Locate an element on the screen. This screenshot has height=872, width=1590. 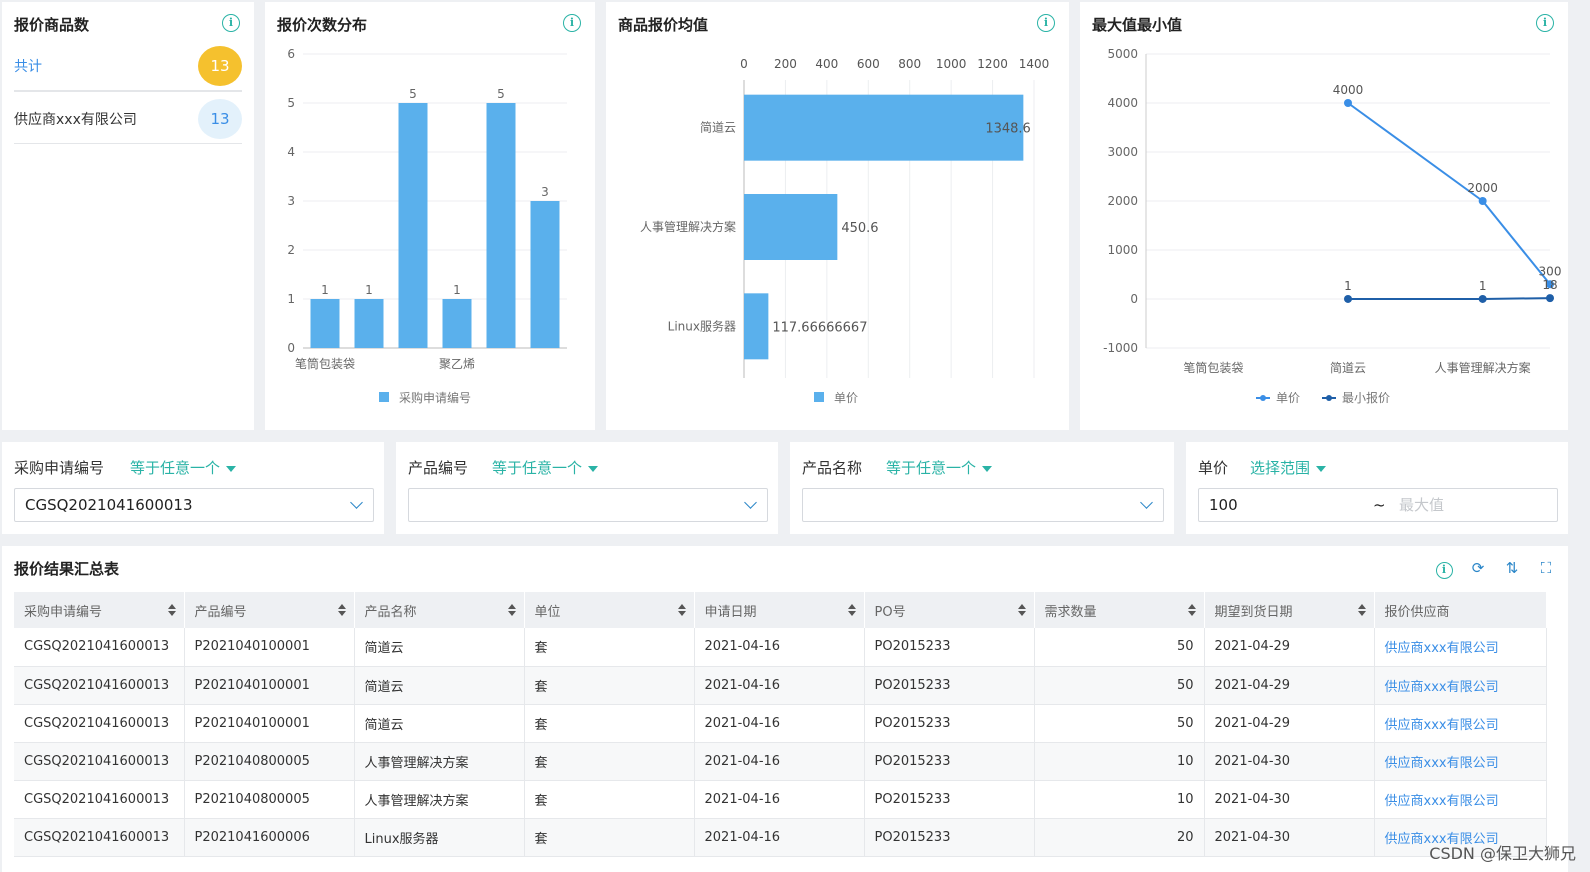
filter-operator-dropdown: 选择范围 is located at coordinates (1288, 467).